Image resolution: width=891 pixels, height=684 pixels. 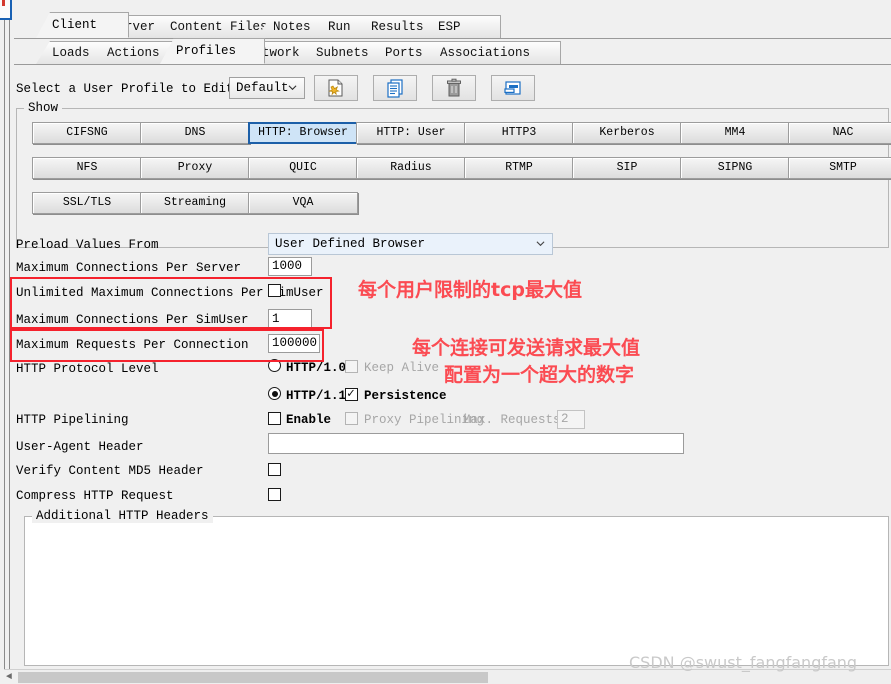 I want to click on pipelining-enable-checkbox, so click(x=274, y=418).